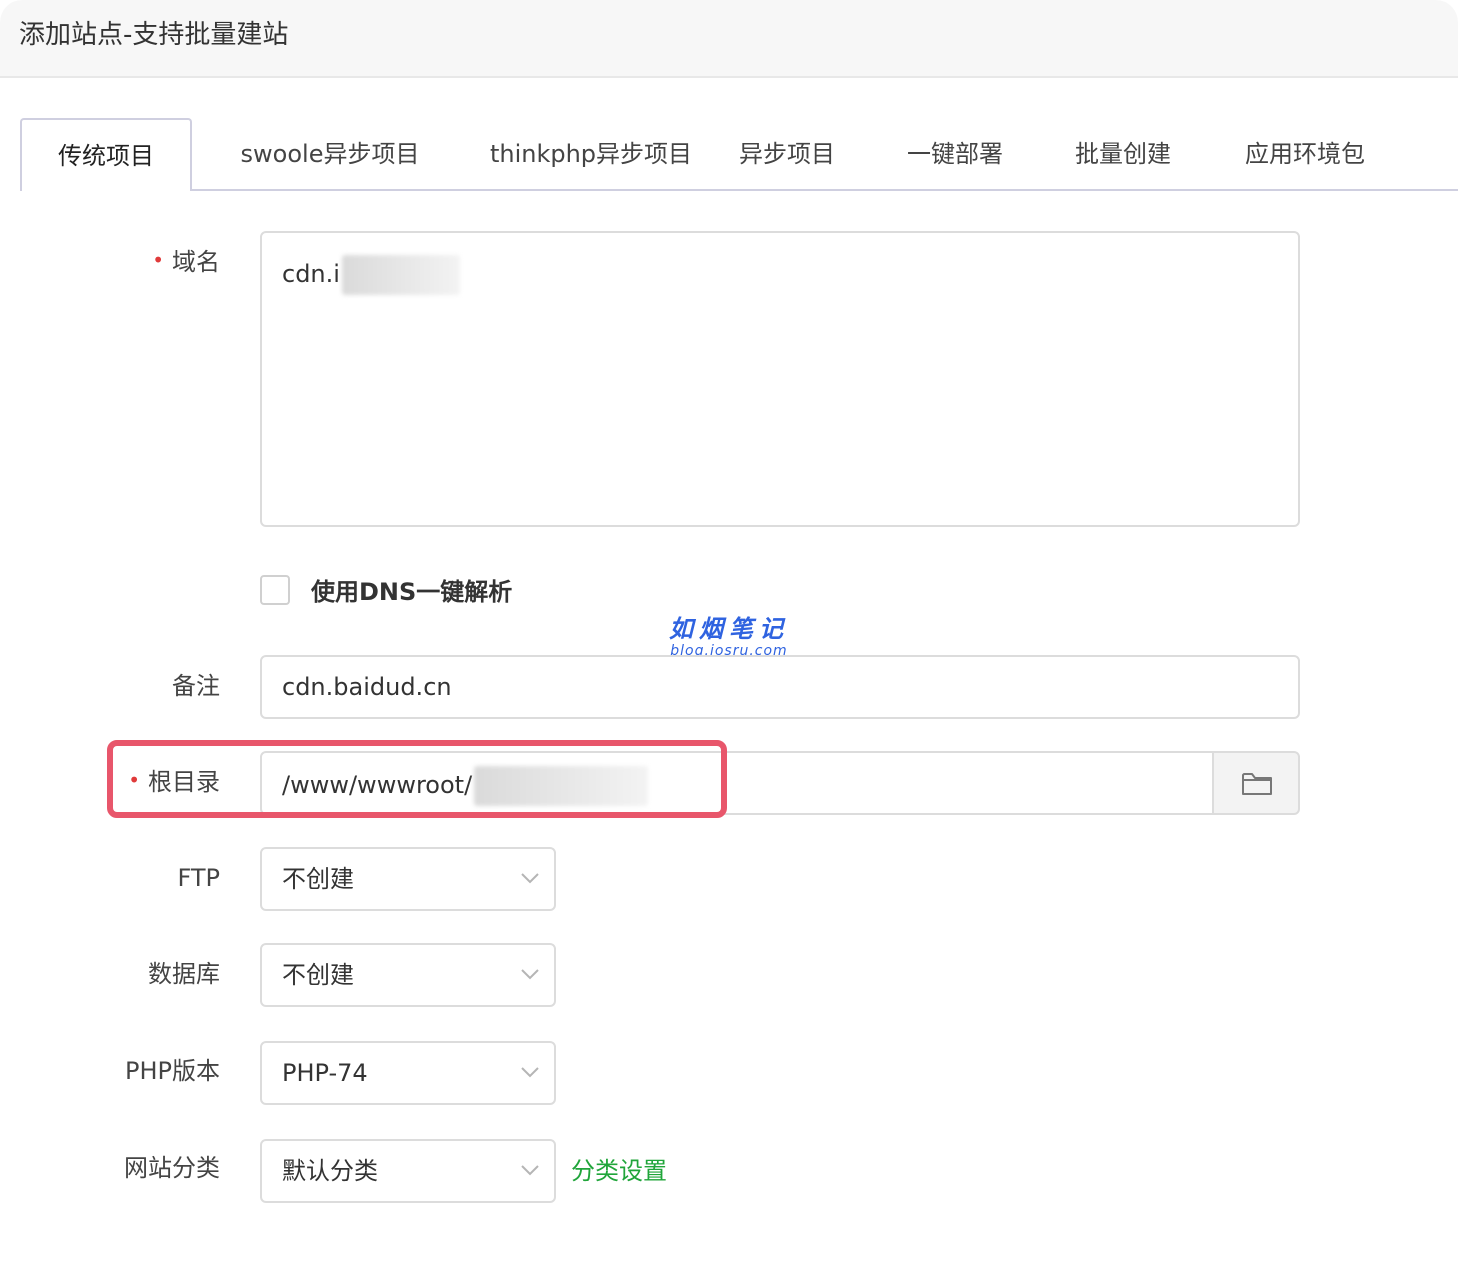  Describe the element at coordinates (729, 629) in the screenshot. I see `watermark-title: 如烟笔记` at that location.